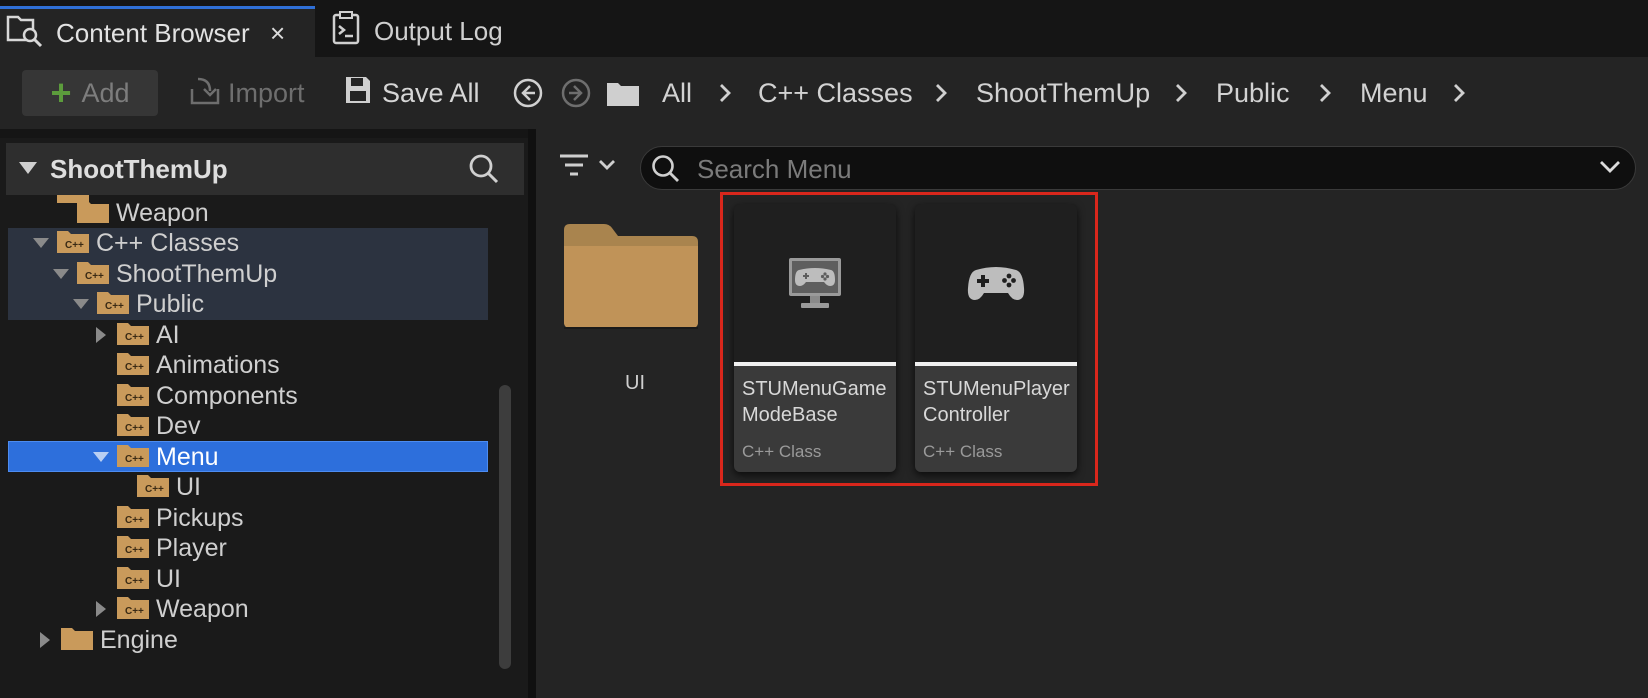 This screenshot has width=1648, height=698. I want to click on asset-name: STUMenuGame ModeBase, so click(814, 402).